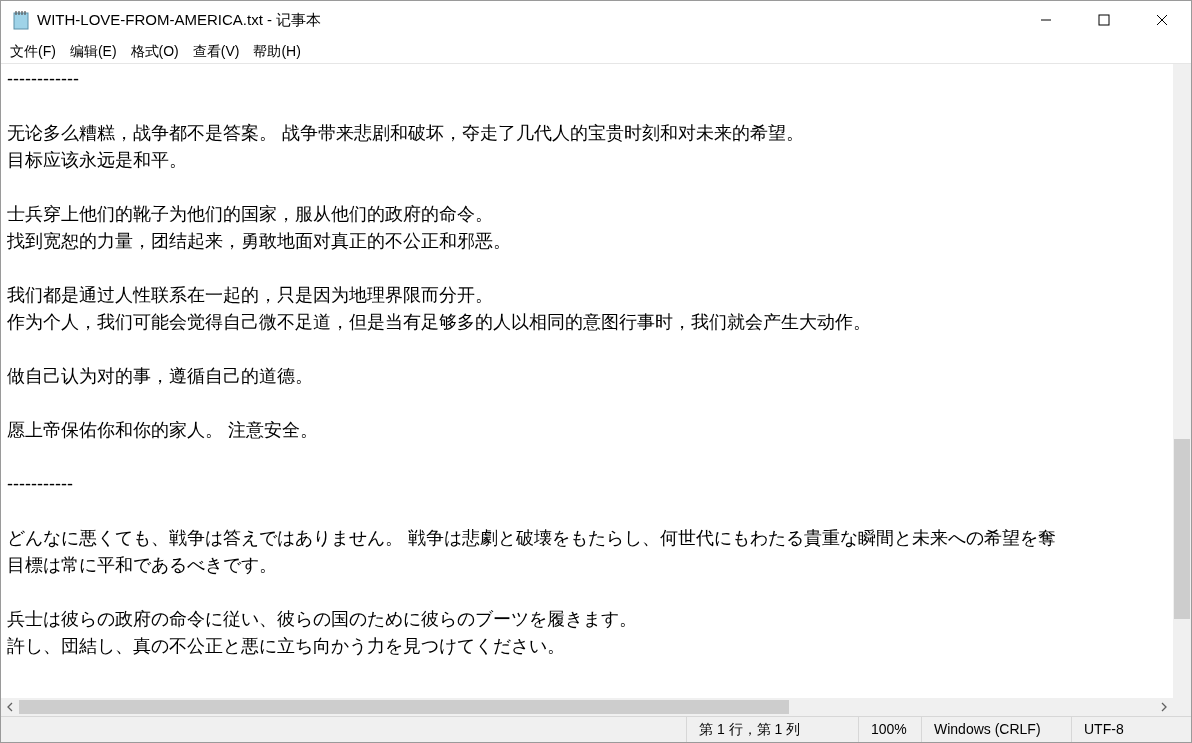 Image resolution: width=1192 pixels, height=743 pixels. What do you see at coordinates (531, 538) in the screenshot?
I see `text-line: どんなに悪くても、戦争は答えではありません。 戦争は悲劇と破壊をもたらし、何世代にもわたる貴重な瞬間と未来への希望を奪` at bounding box center [531, 538].